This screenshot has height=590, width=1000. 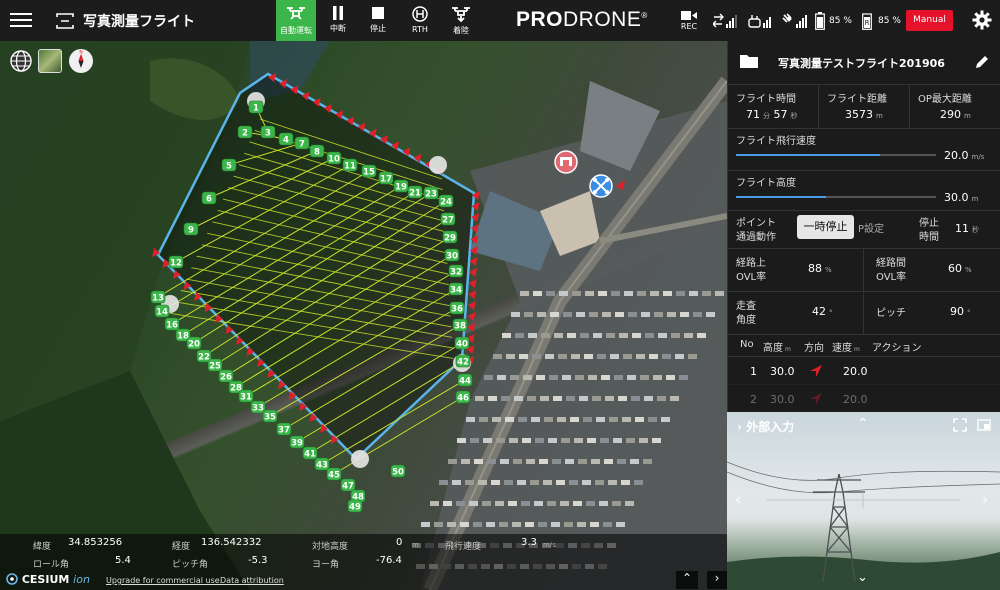 What do you see at coordinates (302, 143) in the screenshot?
I see `waypoint-marker: 7` at bounding box center [302, 143].